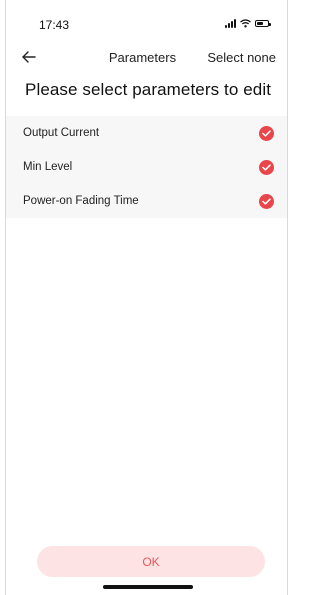 This screenshot has width=320, height=595. Describe the element at coordinates (151, 561) in the screenshot. I see `ok-button: OK` at that location.